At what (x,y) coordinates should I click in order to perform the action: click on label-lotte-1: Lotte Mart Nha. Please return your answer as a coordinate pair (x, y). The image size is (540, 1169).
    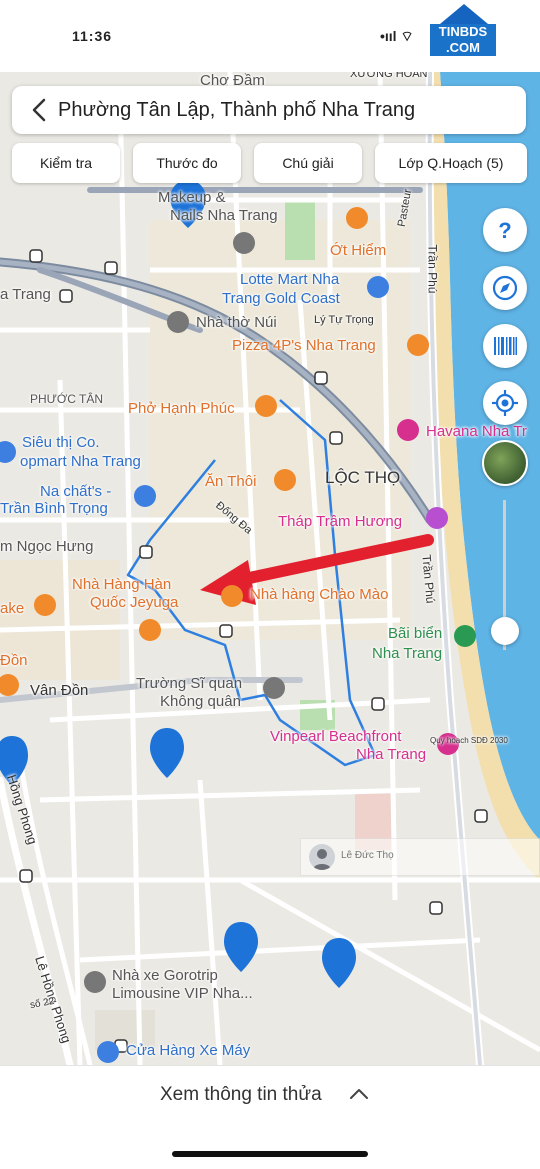
    Looking at the image, I should click on (290, 279).